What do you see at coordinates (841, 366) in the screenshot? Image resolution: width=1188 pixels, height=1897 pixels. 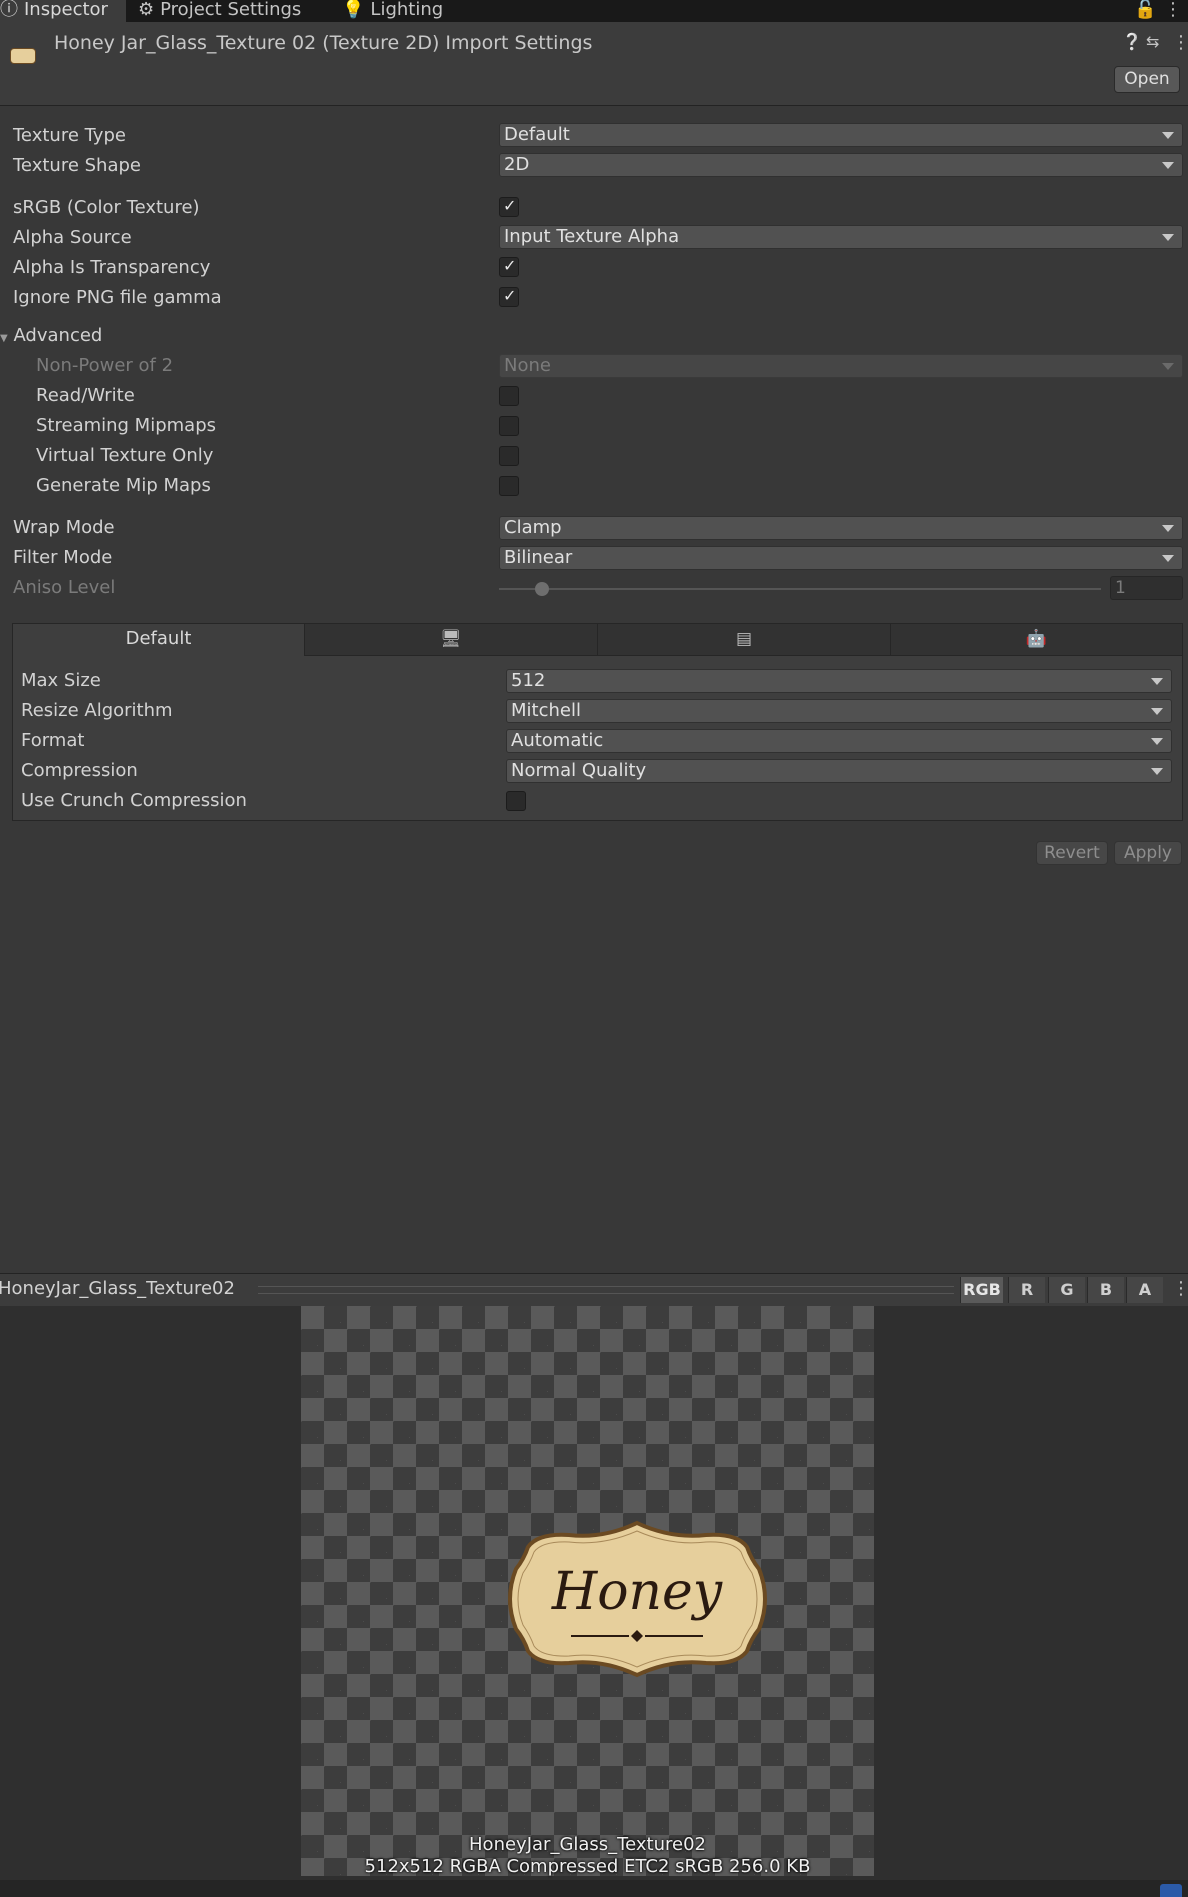 I see `non-power-of-2-dropdown: None` at bounding box center [841, 366].